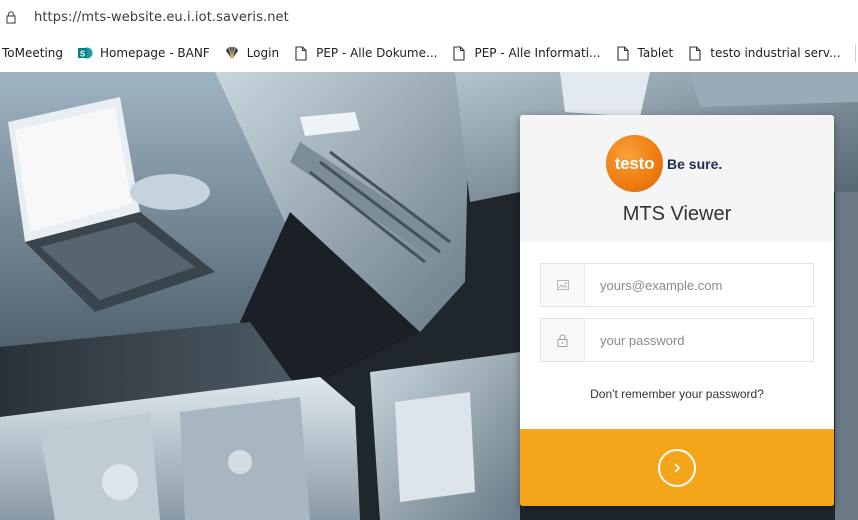 The height and width of the screenshot is (520, 858). Describe the element at coordinates (700, 285) in the screenshot. I see `email-input` at that location.